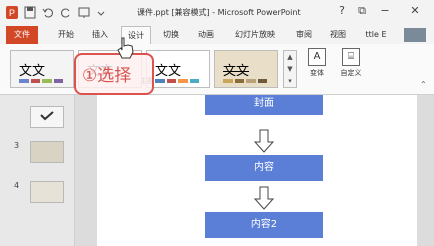 The width and height of the screenshot is (434, 246). Describe the element at coordinates (100, 35) in the screenshot. I see `tab-insert: 插入` at that location.